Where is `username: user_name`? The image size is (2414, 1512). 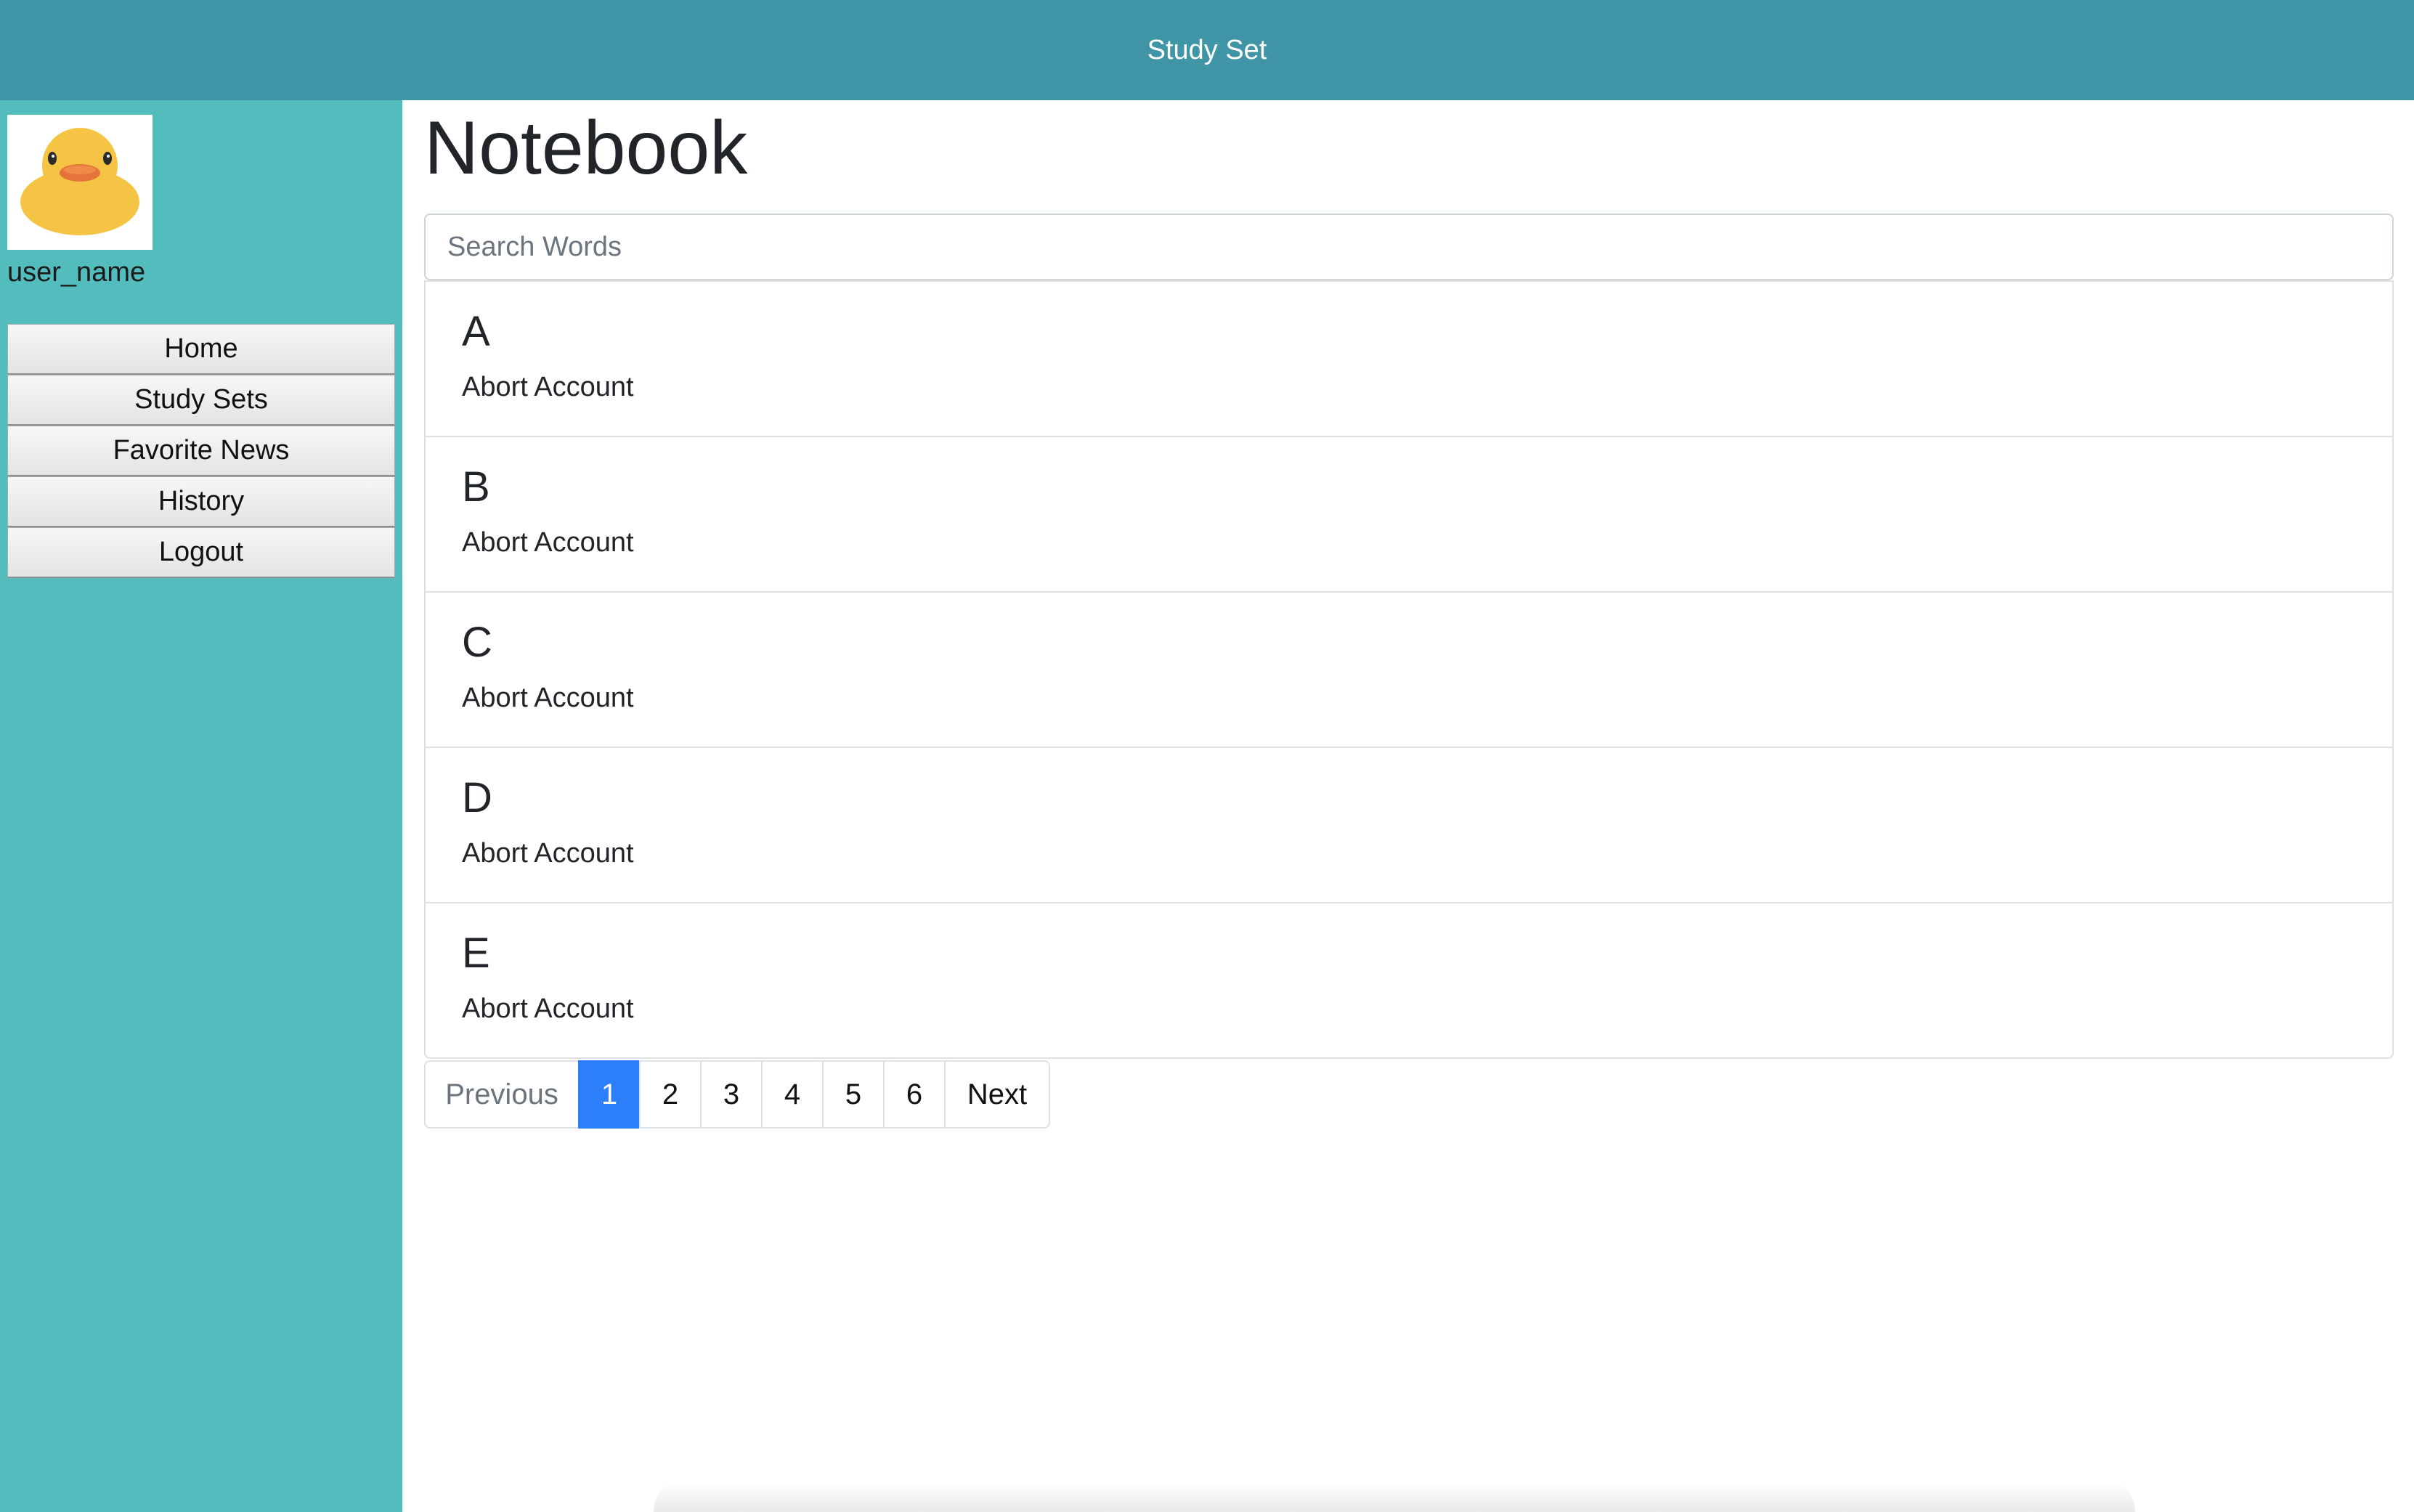
username: user_name is located at coordinates (76, 272).